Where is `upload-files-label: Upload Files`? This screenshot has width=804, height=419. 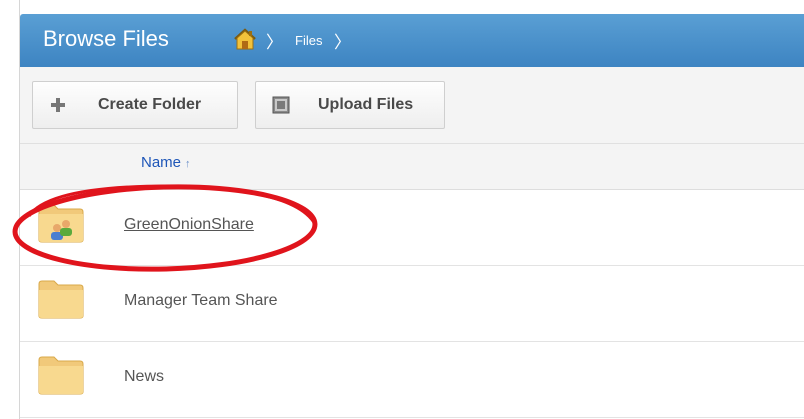
upload-files-label: Upload Files is located at coordinates (366, 104).